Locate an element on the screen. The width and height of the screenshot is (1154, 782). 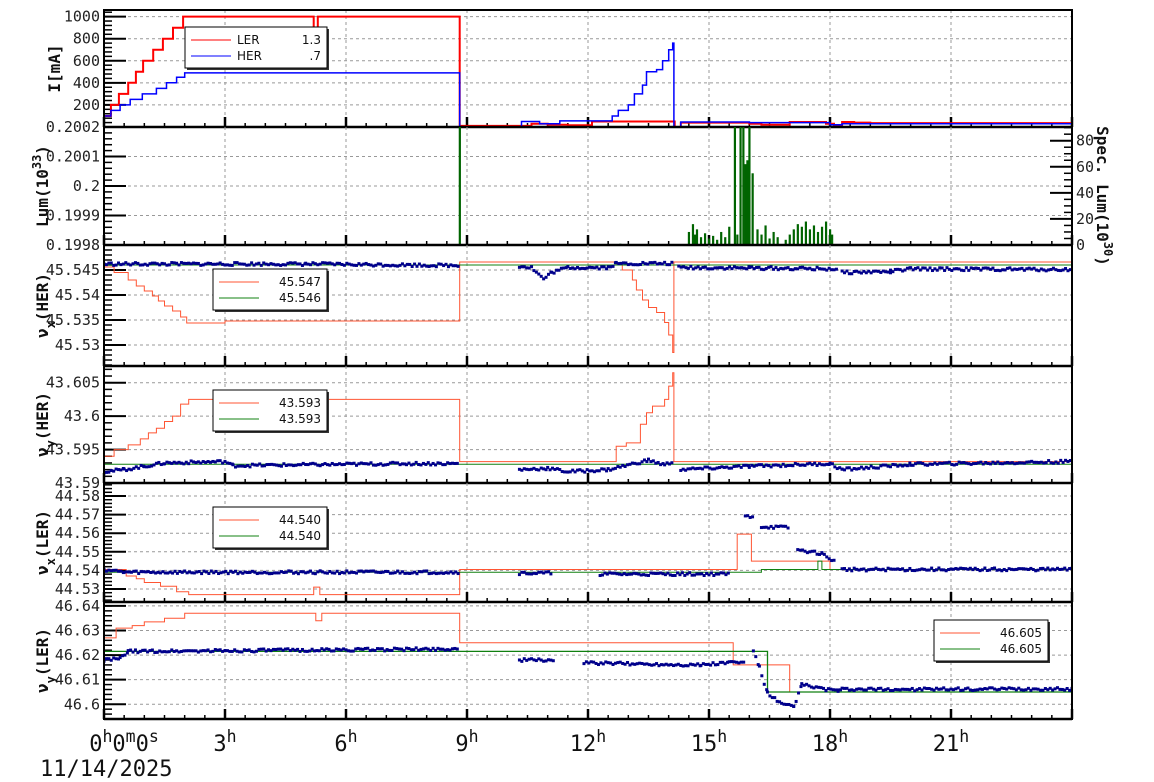
right-y-tick-label: 0 is located at coordinates (1080, 245).